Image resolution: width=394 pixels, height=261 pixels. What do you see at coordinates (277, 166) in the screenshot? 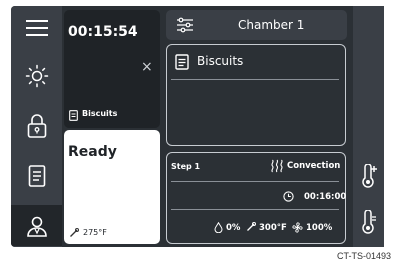
I see `convection-icon` at bounding box center [277, 166].